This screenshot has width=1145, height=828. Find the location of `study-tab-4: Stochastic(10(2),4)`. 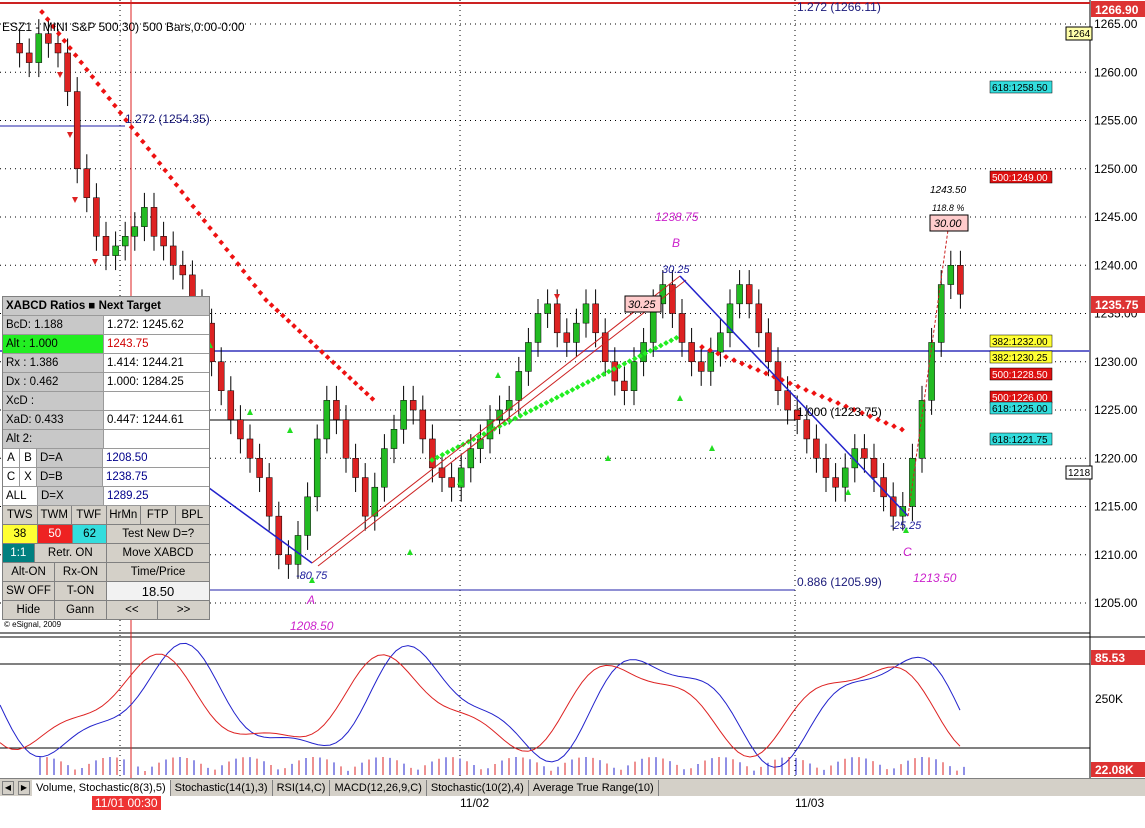

study-tab-4: Stochastic(10(2),4) is located at coordinates (478, 787).